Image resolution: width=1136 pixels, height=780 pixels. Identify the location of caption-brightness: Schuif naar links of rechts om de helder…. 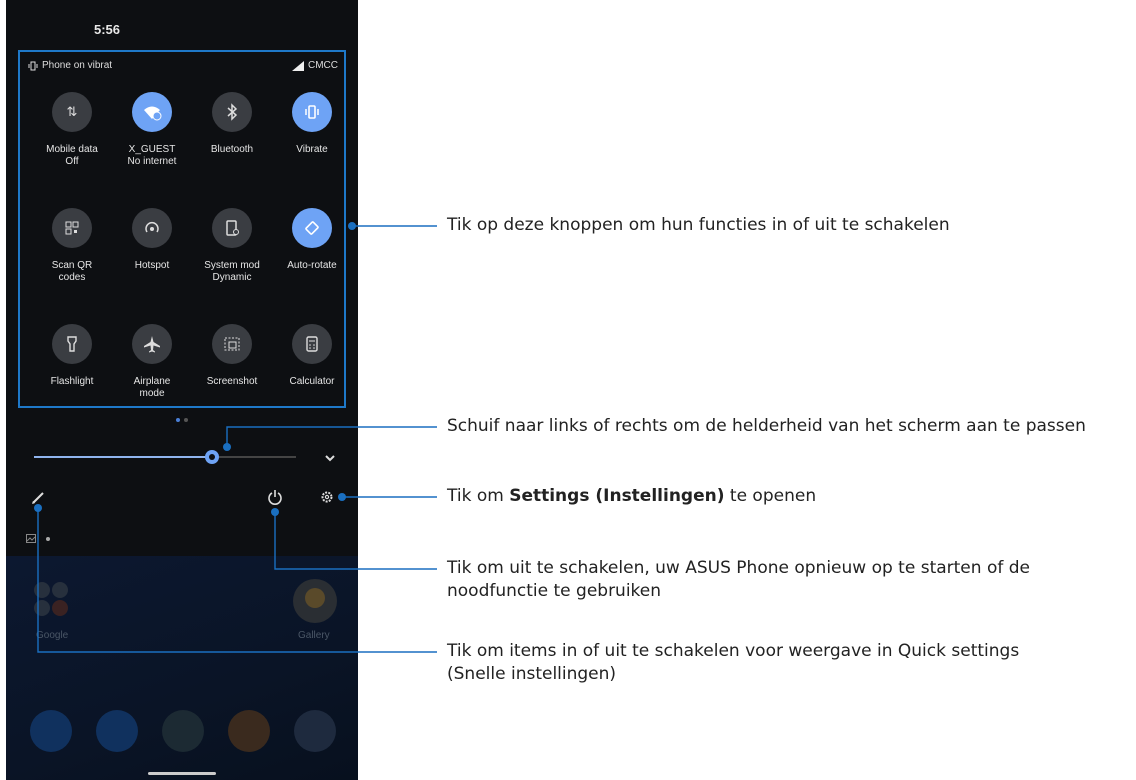
(766, 426).